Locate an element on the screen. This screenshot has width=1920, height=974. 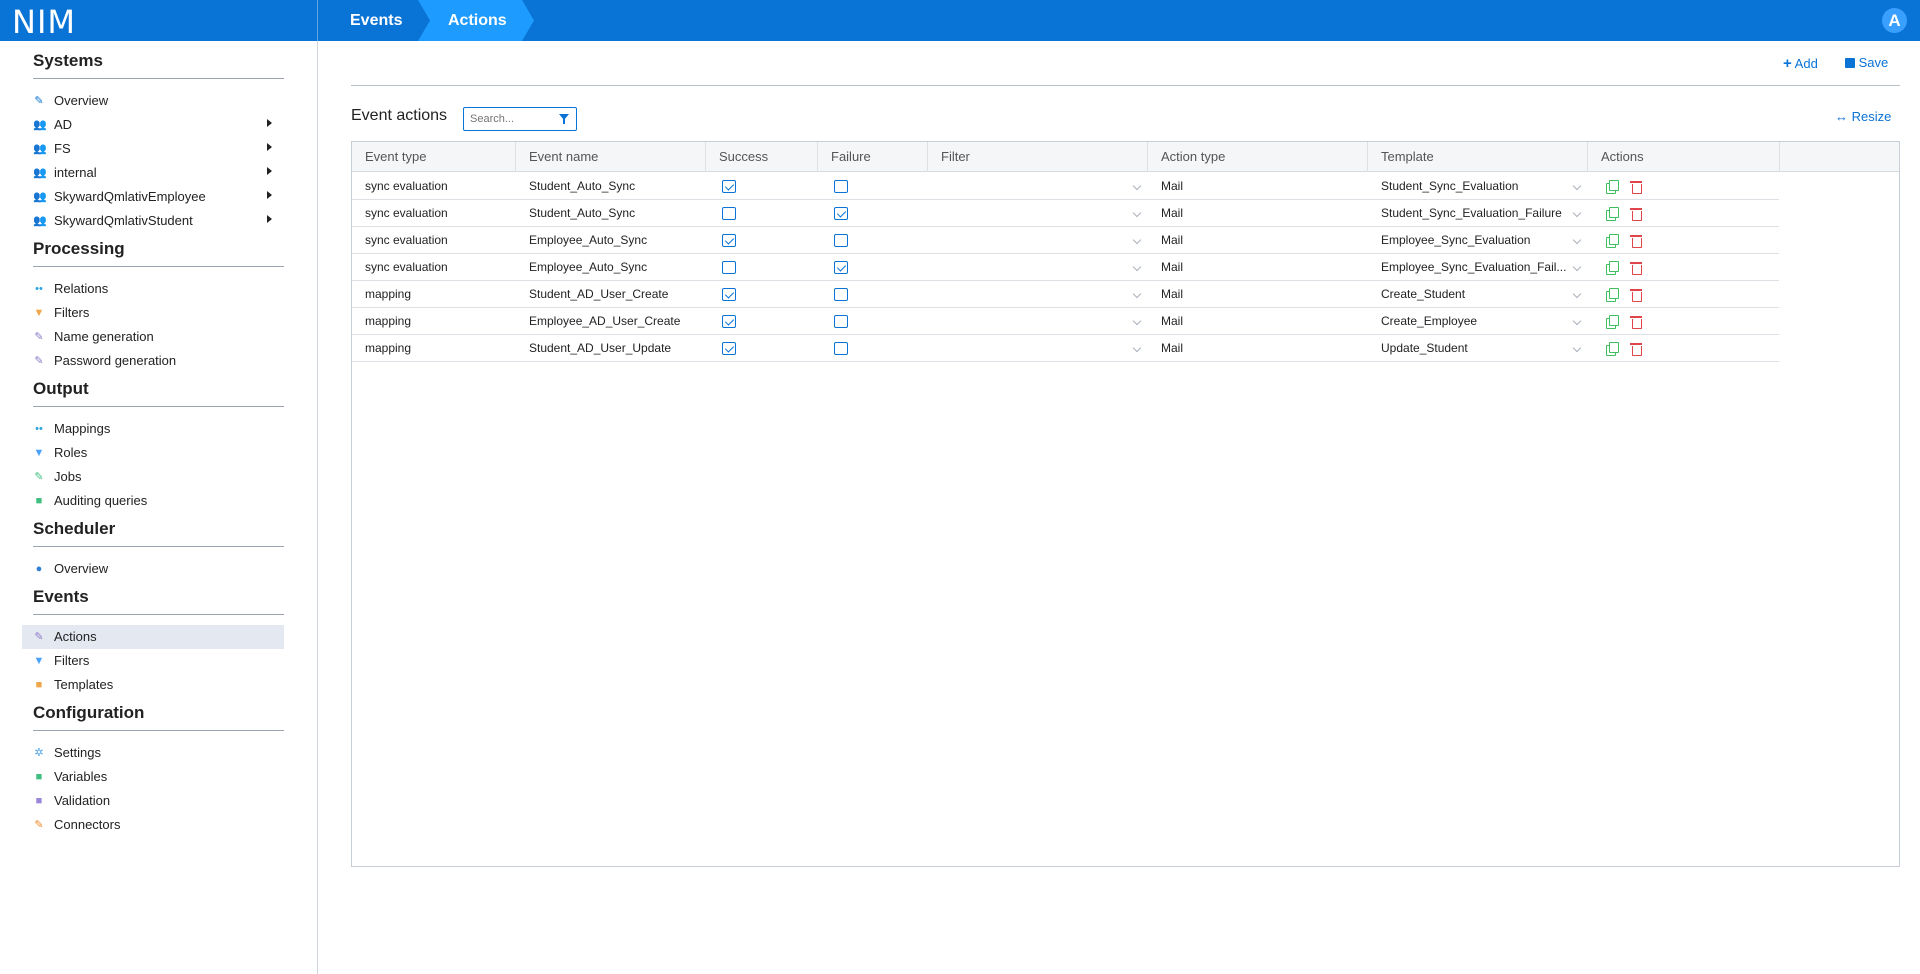
column-header-success: Success is located at coordinates (762, 157).